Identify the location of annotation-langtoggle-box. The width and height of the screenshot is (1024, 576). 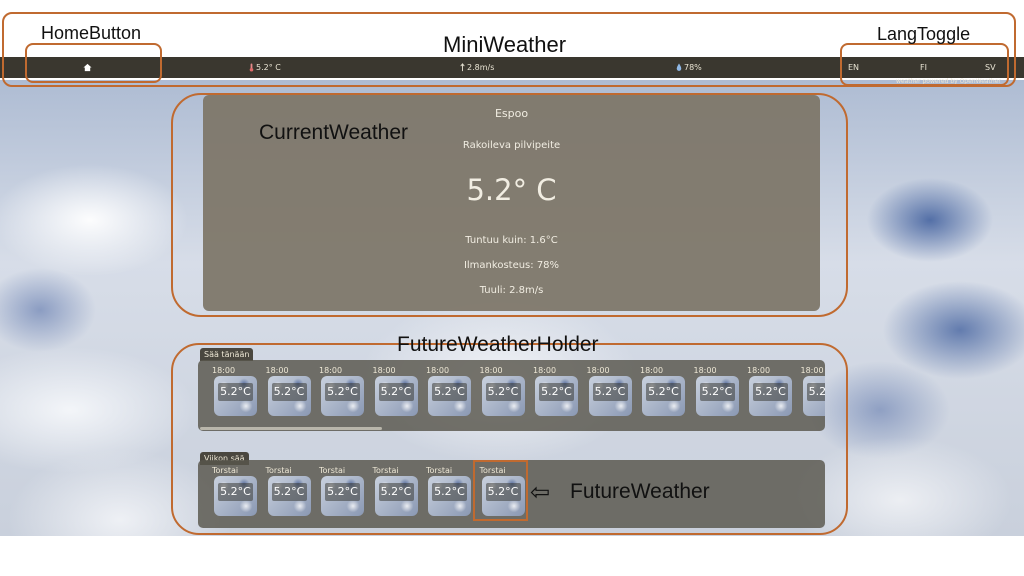
(924, 64).